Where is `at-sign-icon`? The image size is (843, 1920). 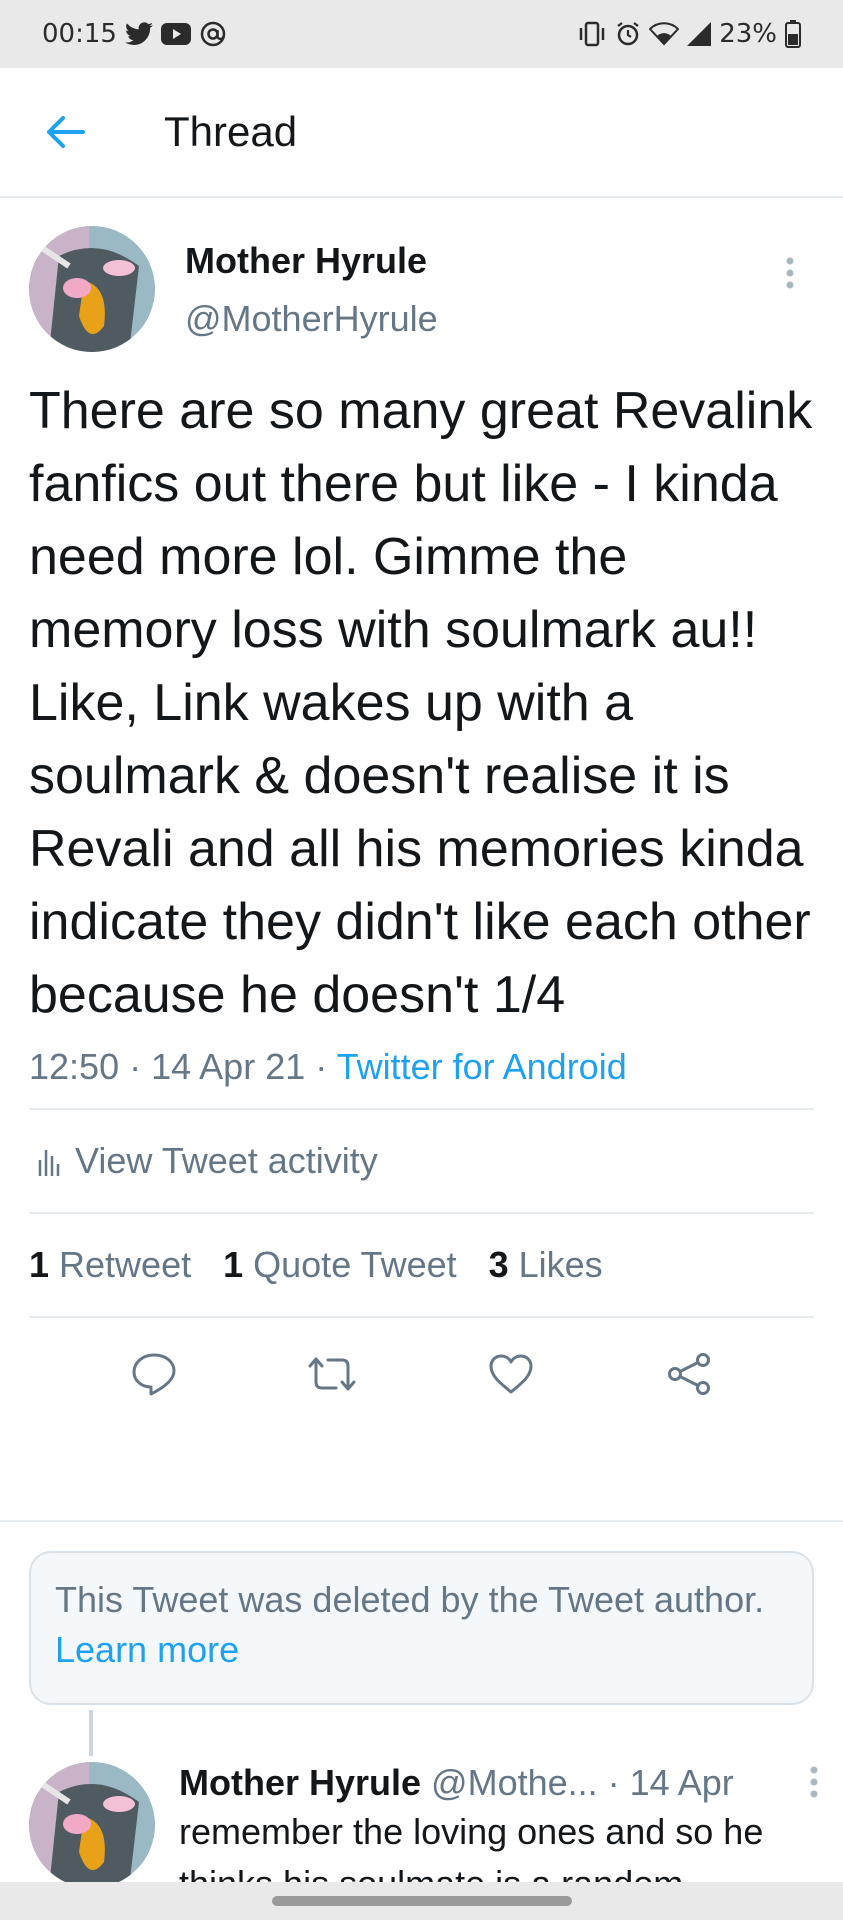 at-sign-icon is located at coordinates (213, 34).